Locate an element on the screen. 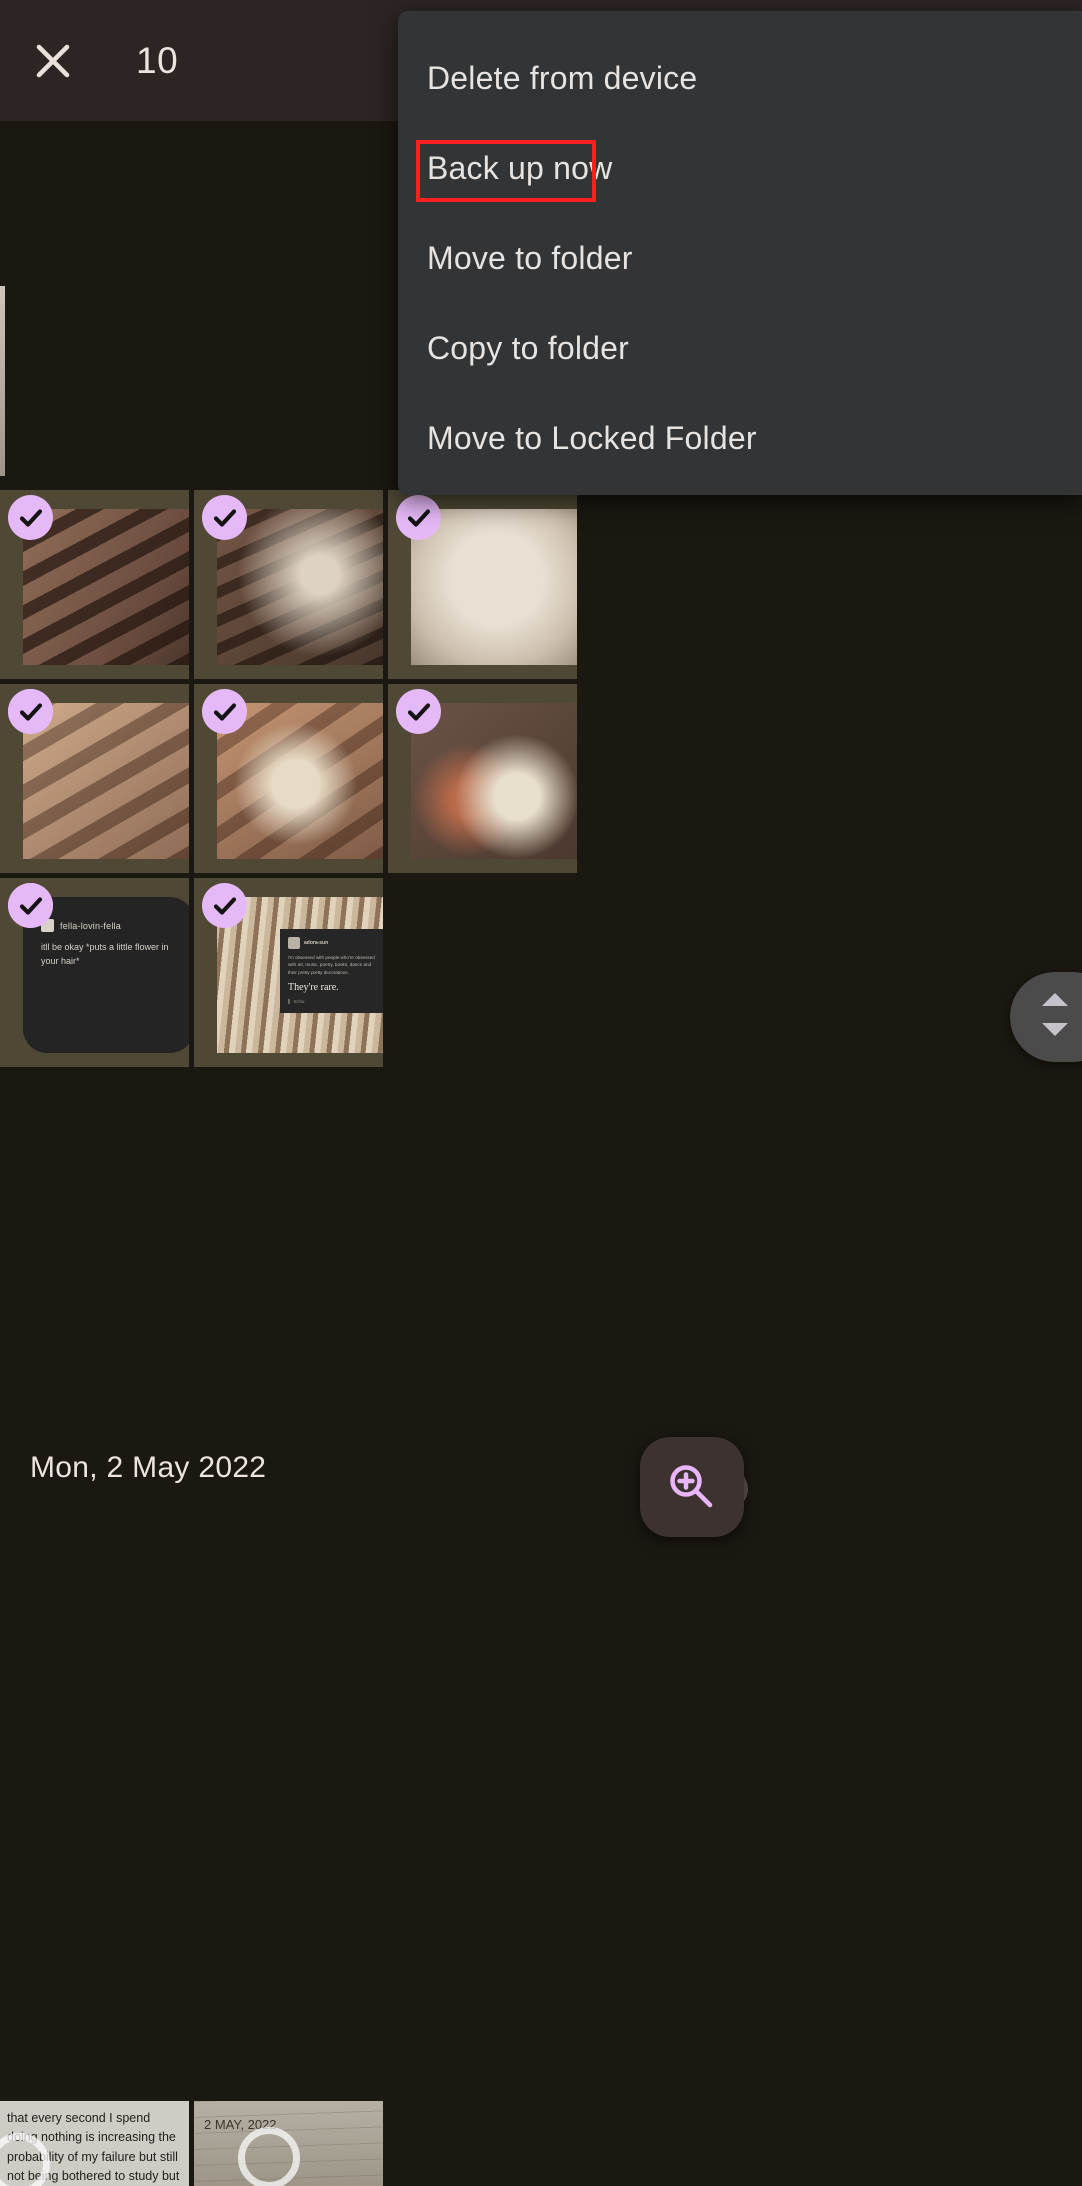  menu-item-move-to-locked-folder: Move to Locked Folder is located at coordinates (740, 438).